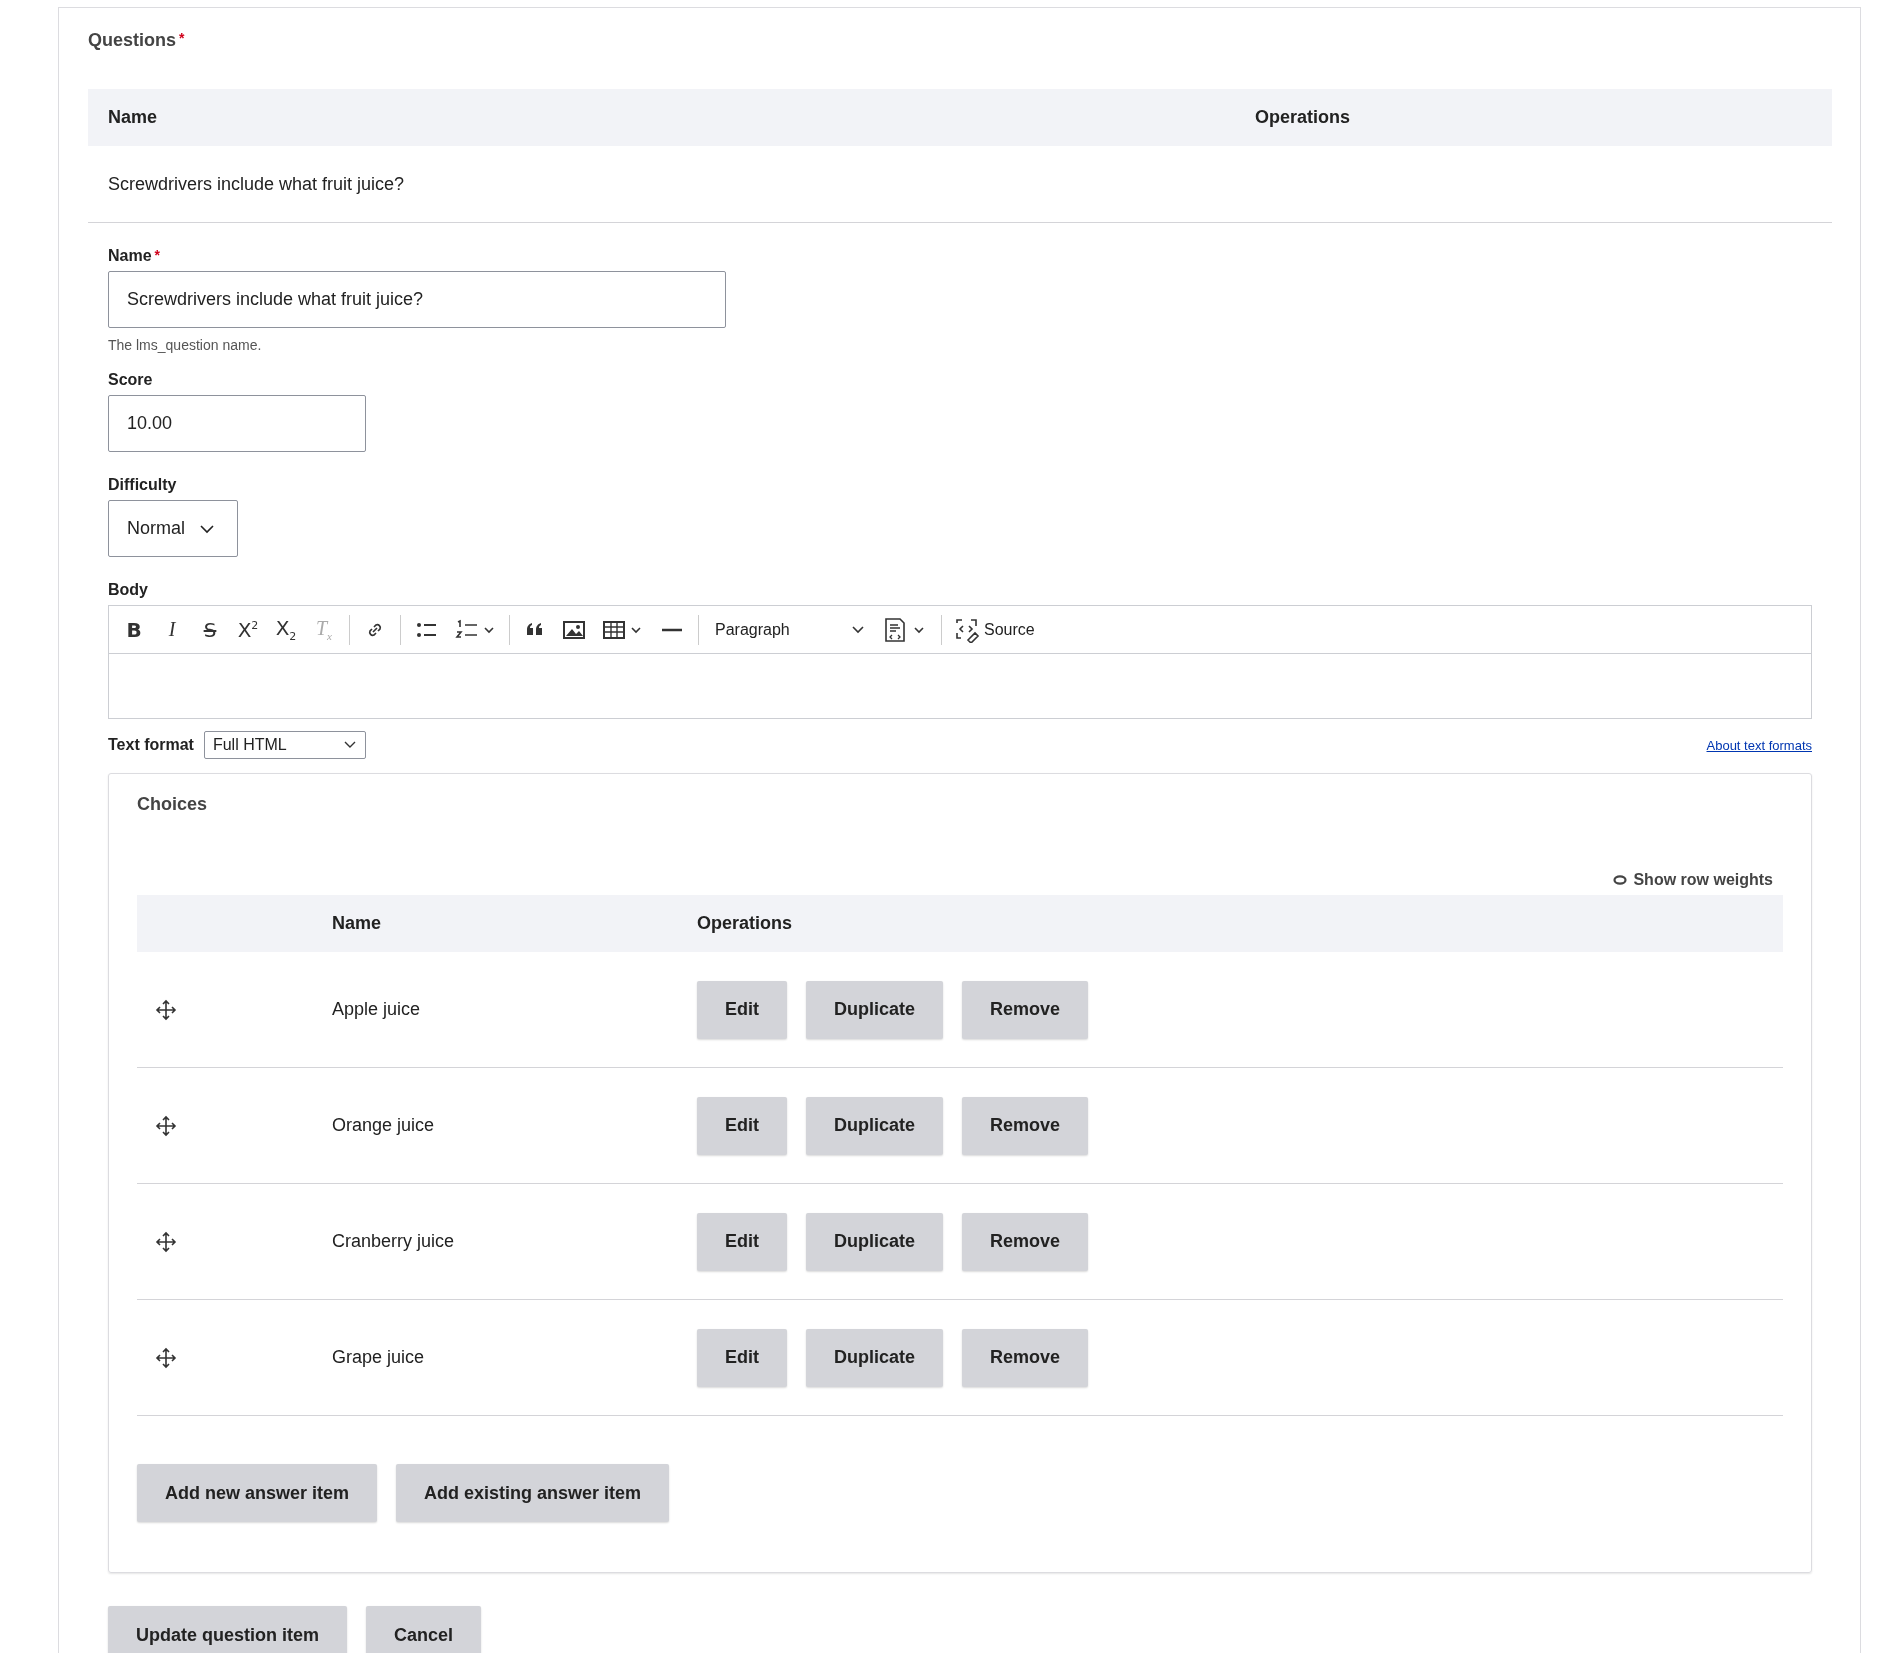 This screenshot has height=1653, width=1903. Describe the element at coordinates (210, 629) in the screenshot. I see `strikethrough-button: S` at that location.